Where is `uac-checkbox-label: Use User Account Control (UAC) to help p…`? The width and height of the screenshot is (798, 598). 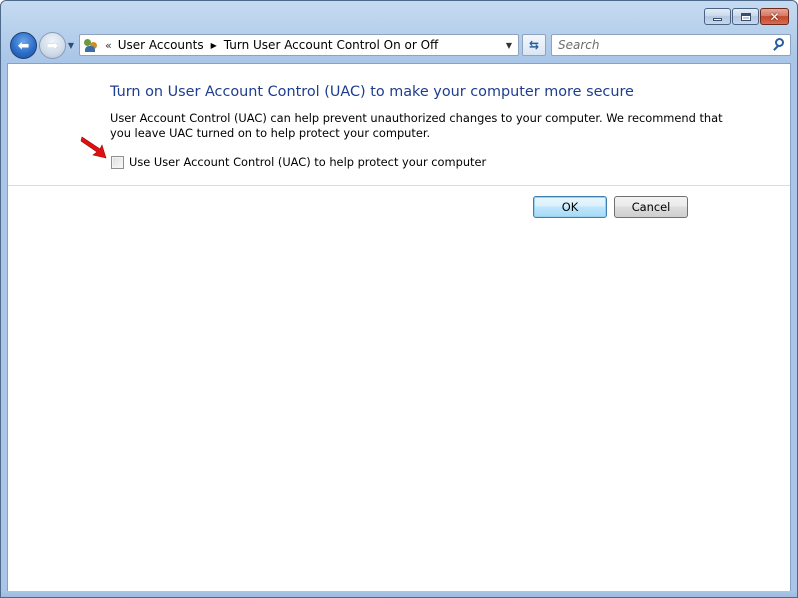 uac-checkbox-label: Use User Account Control (UAC) to help p… is located at coordinates (307, 162).